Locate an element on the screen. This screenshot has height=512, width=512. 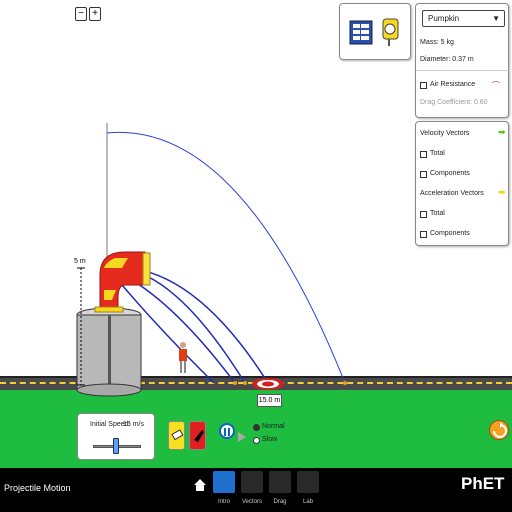
zoom-in-button: + is located at coordinates (95, 14).